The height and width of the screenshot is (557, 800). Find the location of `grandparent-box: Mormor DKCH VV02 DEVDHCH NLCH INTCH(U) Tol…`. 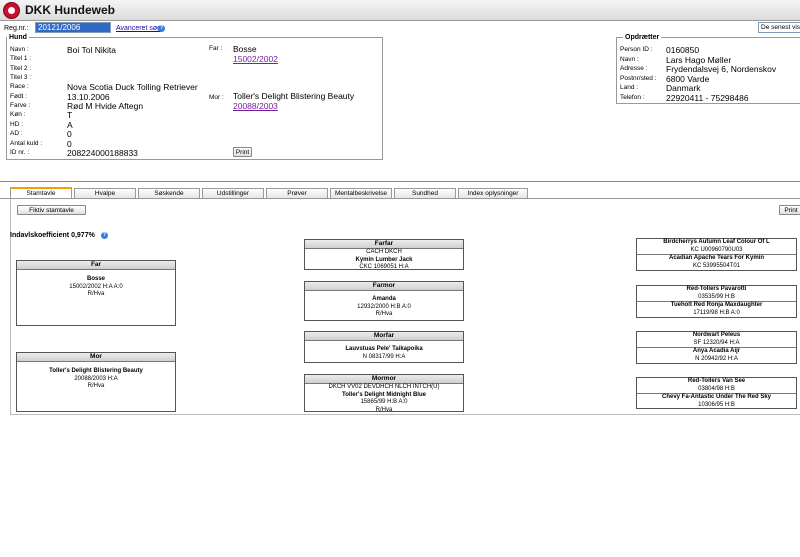

grandparent-box: Mormor DKCH VV02 DEVDHCH NLCH INTCH(U) Tol… is located at coordinates (384, 393).